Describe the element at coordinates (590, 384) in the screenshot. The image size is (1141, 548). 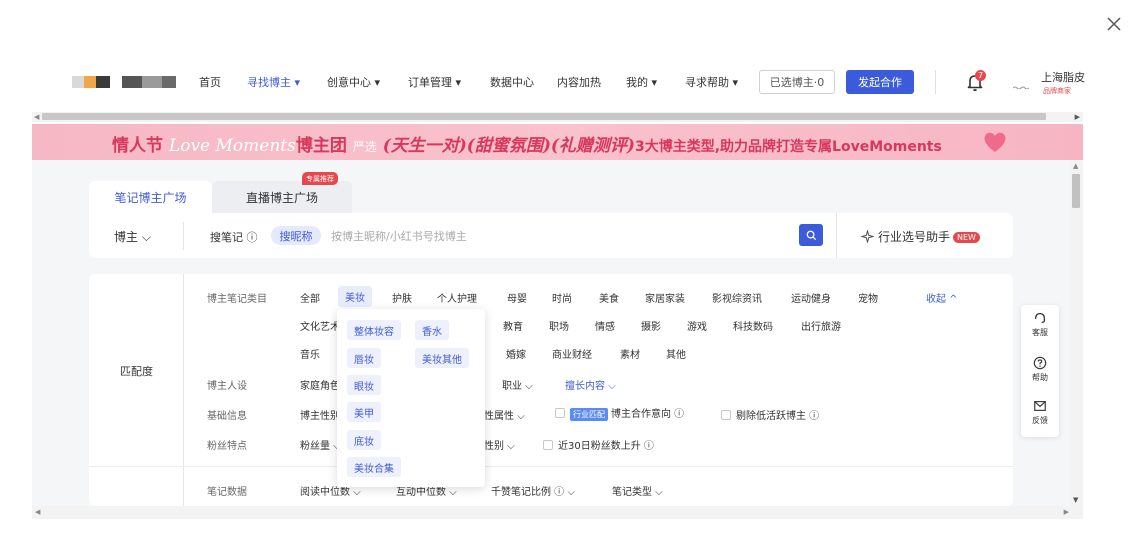
I see `expertise-select: 擅长内容 ⌵` at that location.